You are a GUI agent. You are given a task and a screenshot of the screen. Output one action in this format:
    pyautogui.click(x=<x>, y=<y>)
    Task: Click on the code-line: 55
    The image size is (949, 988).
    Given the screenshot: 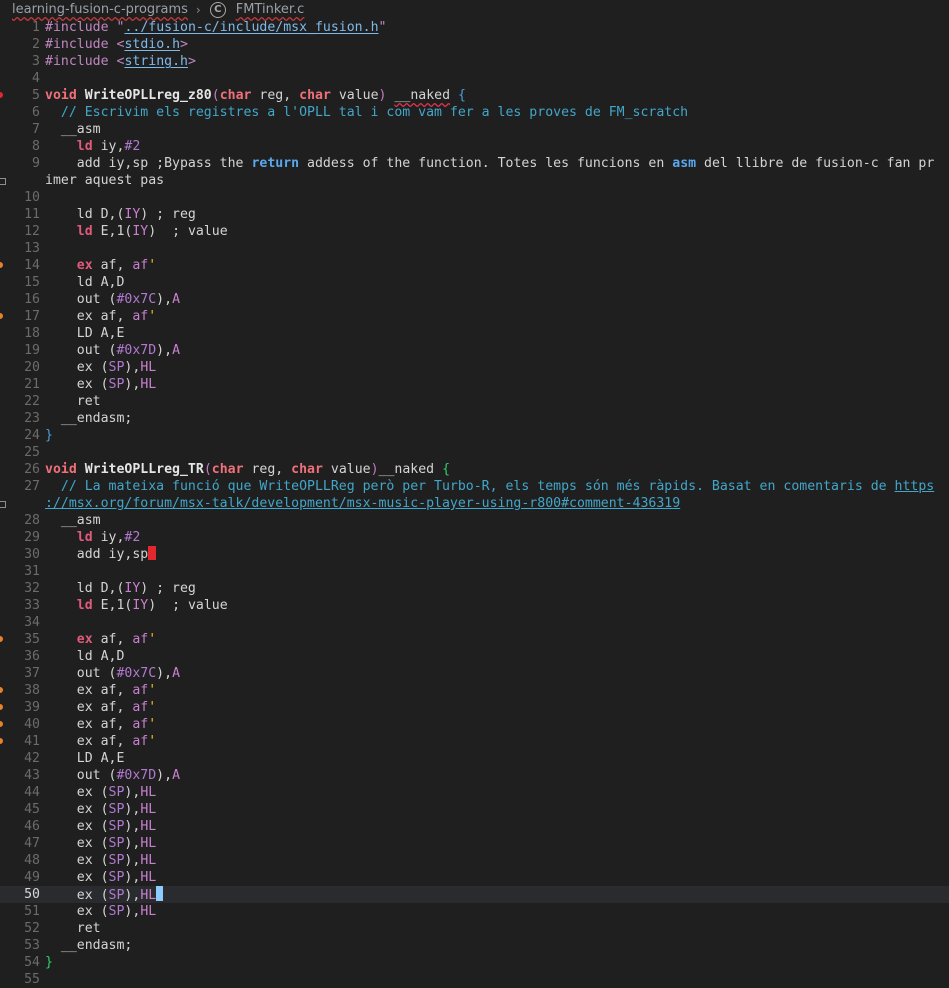 What is the action you would take?
    pyautogui.click(x=474, y=979)
    